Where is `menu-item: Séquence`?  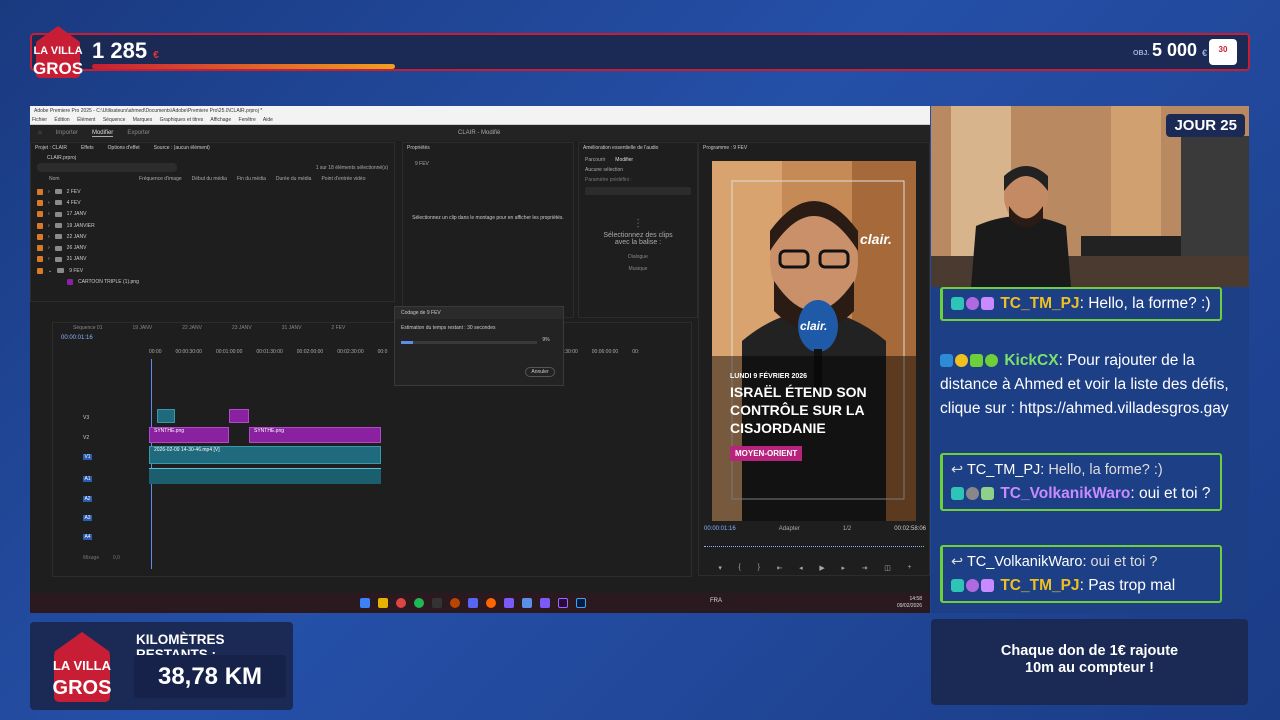
menu-item: Séquence is located at coordinates (114, 120).